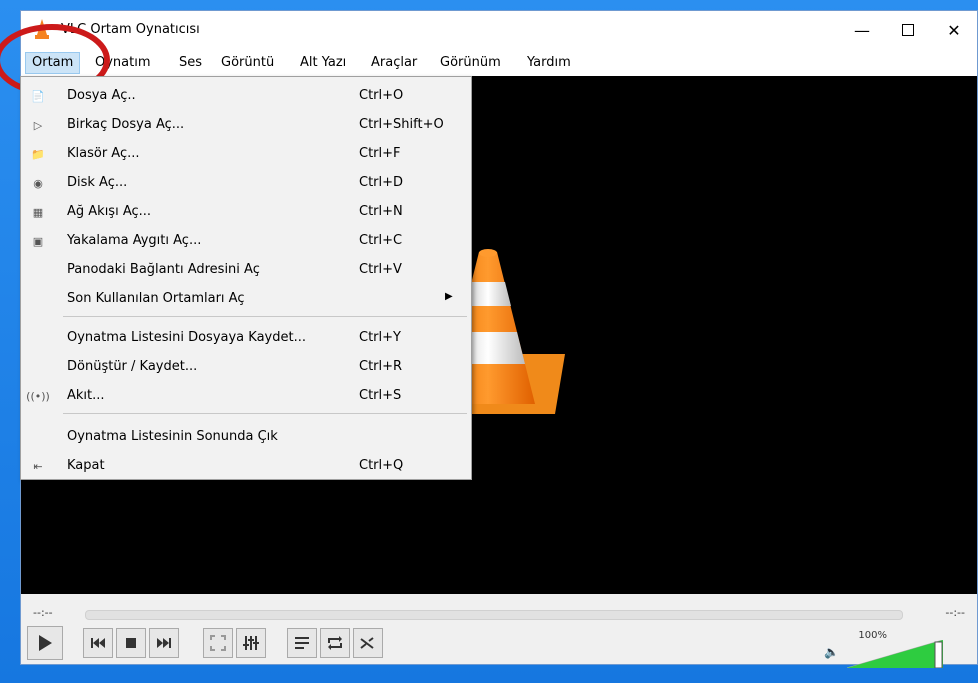  Describe the element at coordinates (246, 466) in the screenshot. I see `menu-quit: ⇤ Kapat Ctrl+Q` at that location.